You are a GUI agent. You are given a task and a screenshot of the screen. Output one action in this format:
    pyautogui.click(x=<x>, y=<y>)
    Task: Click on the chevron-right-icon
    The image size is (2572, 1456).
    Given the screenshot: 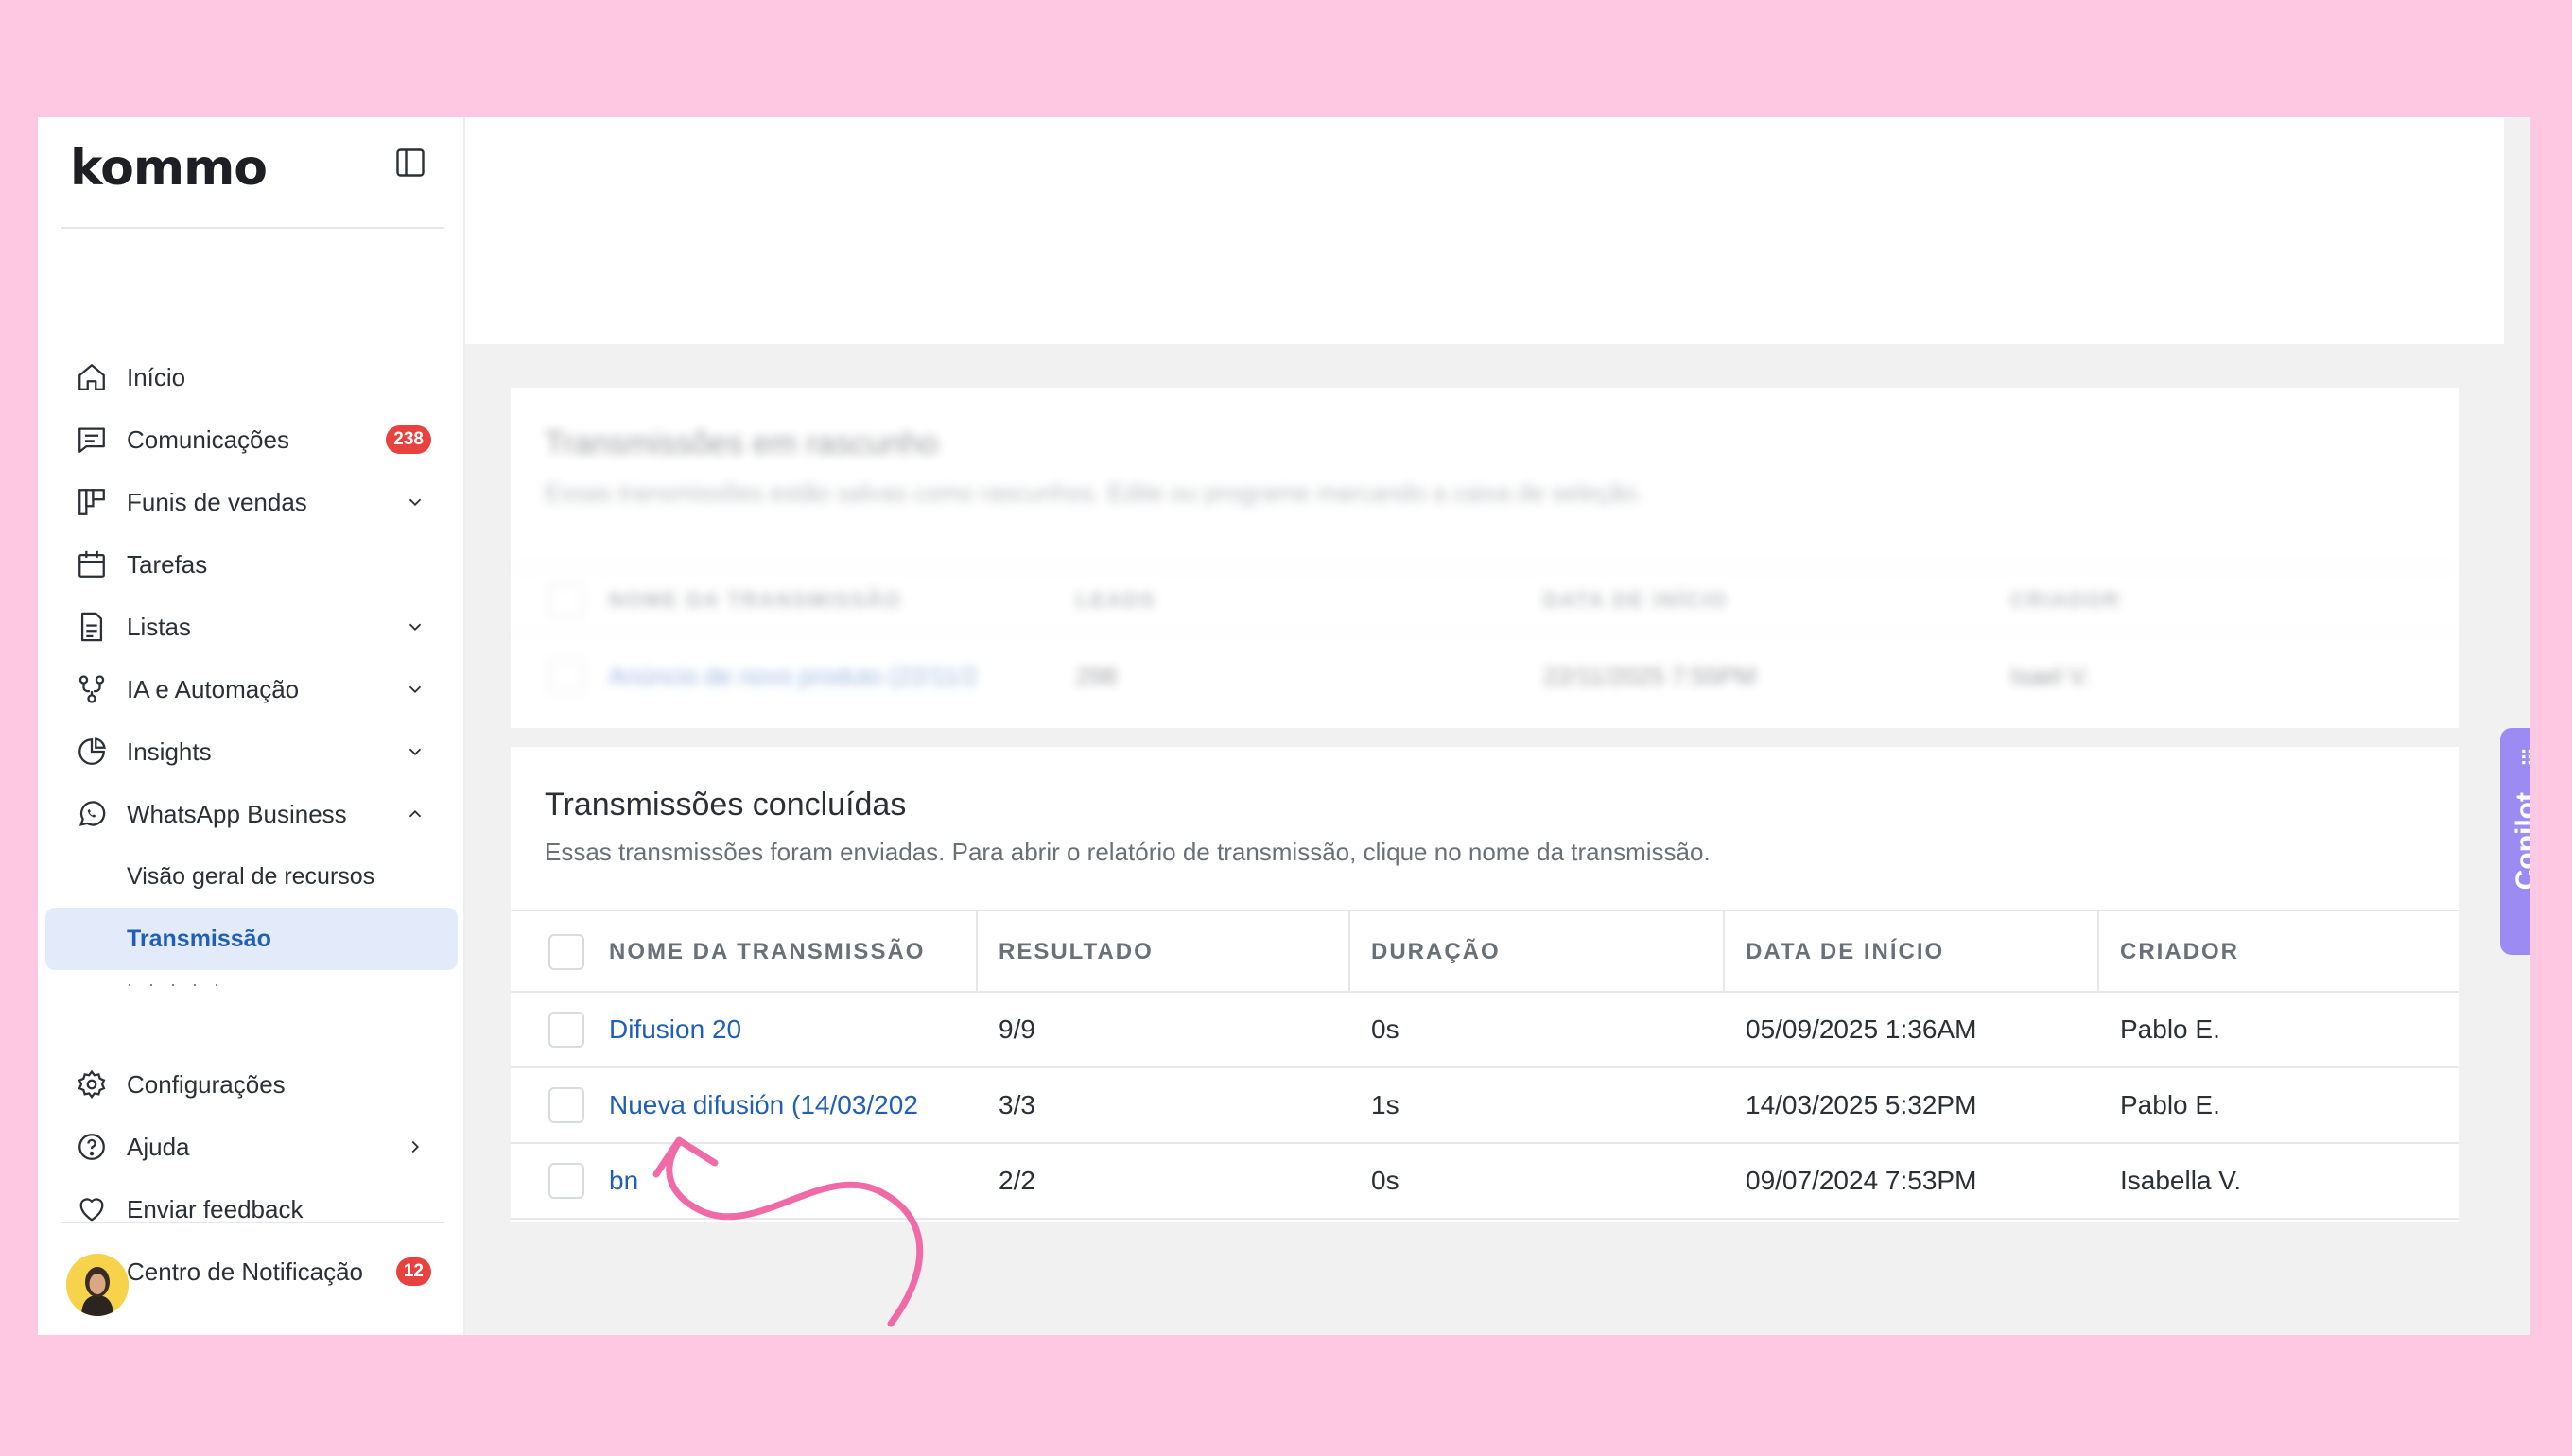 What is the action you would take?
    pyautogui.click(x=415, y=1147)
    